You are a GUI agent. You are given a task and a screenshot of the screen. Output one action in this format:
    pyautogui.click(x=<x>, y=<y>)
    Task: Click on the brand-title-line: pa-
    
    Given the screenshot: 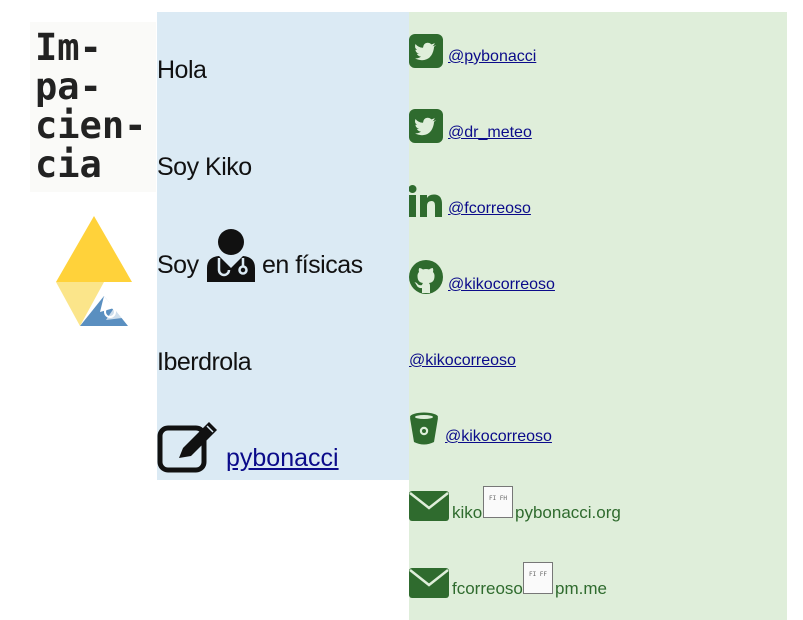 What is the action you would take?
    pyautogui.click(x=68, y=86)
    